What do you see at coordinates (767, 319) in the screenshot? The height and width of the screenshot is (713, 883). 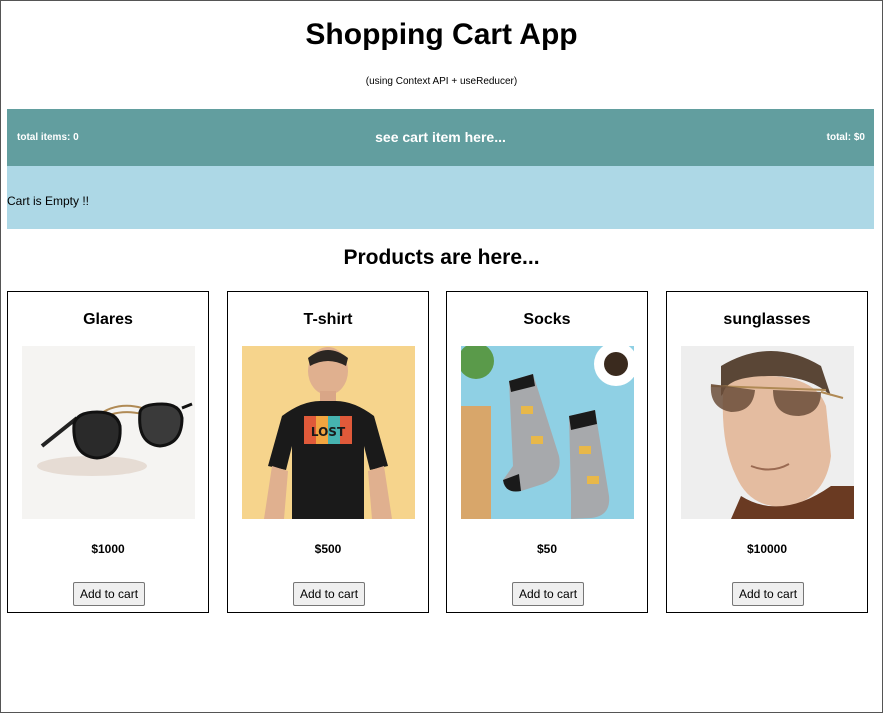 I see `product-name: sunglasses` at bounding box center [767, 319].